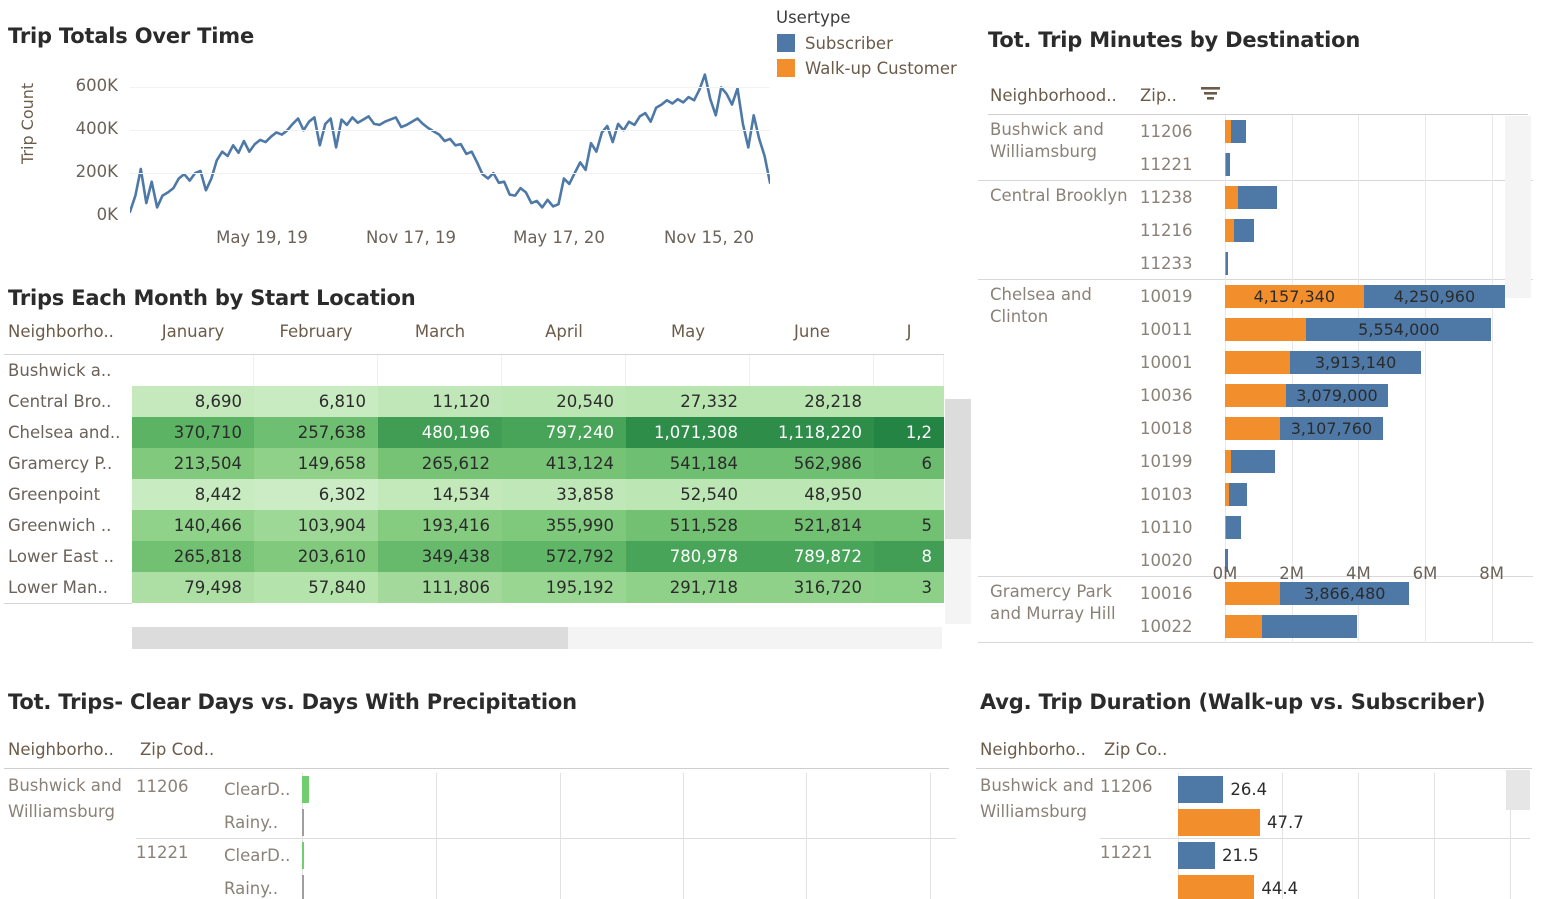  I want to click on column-header-zip: Zip.., so click(1158, 95).